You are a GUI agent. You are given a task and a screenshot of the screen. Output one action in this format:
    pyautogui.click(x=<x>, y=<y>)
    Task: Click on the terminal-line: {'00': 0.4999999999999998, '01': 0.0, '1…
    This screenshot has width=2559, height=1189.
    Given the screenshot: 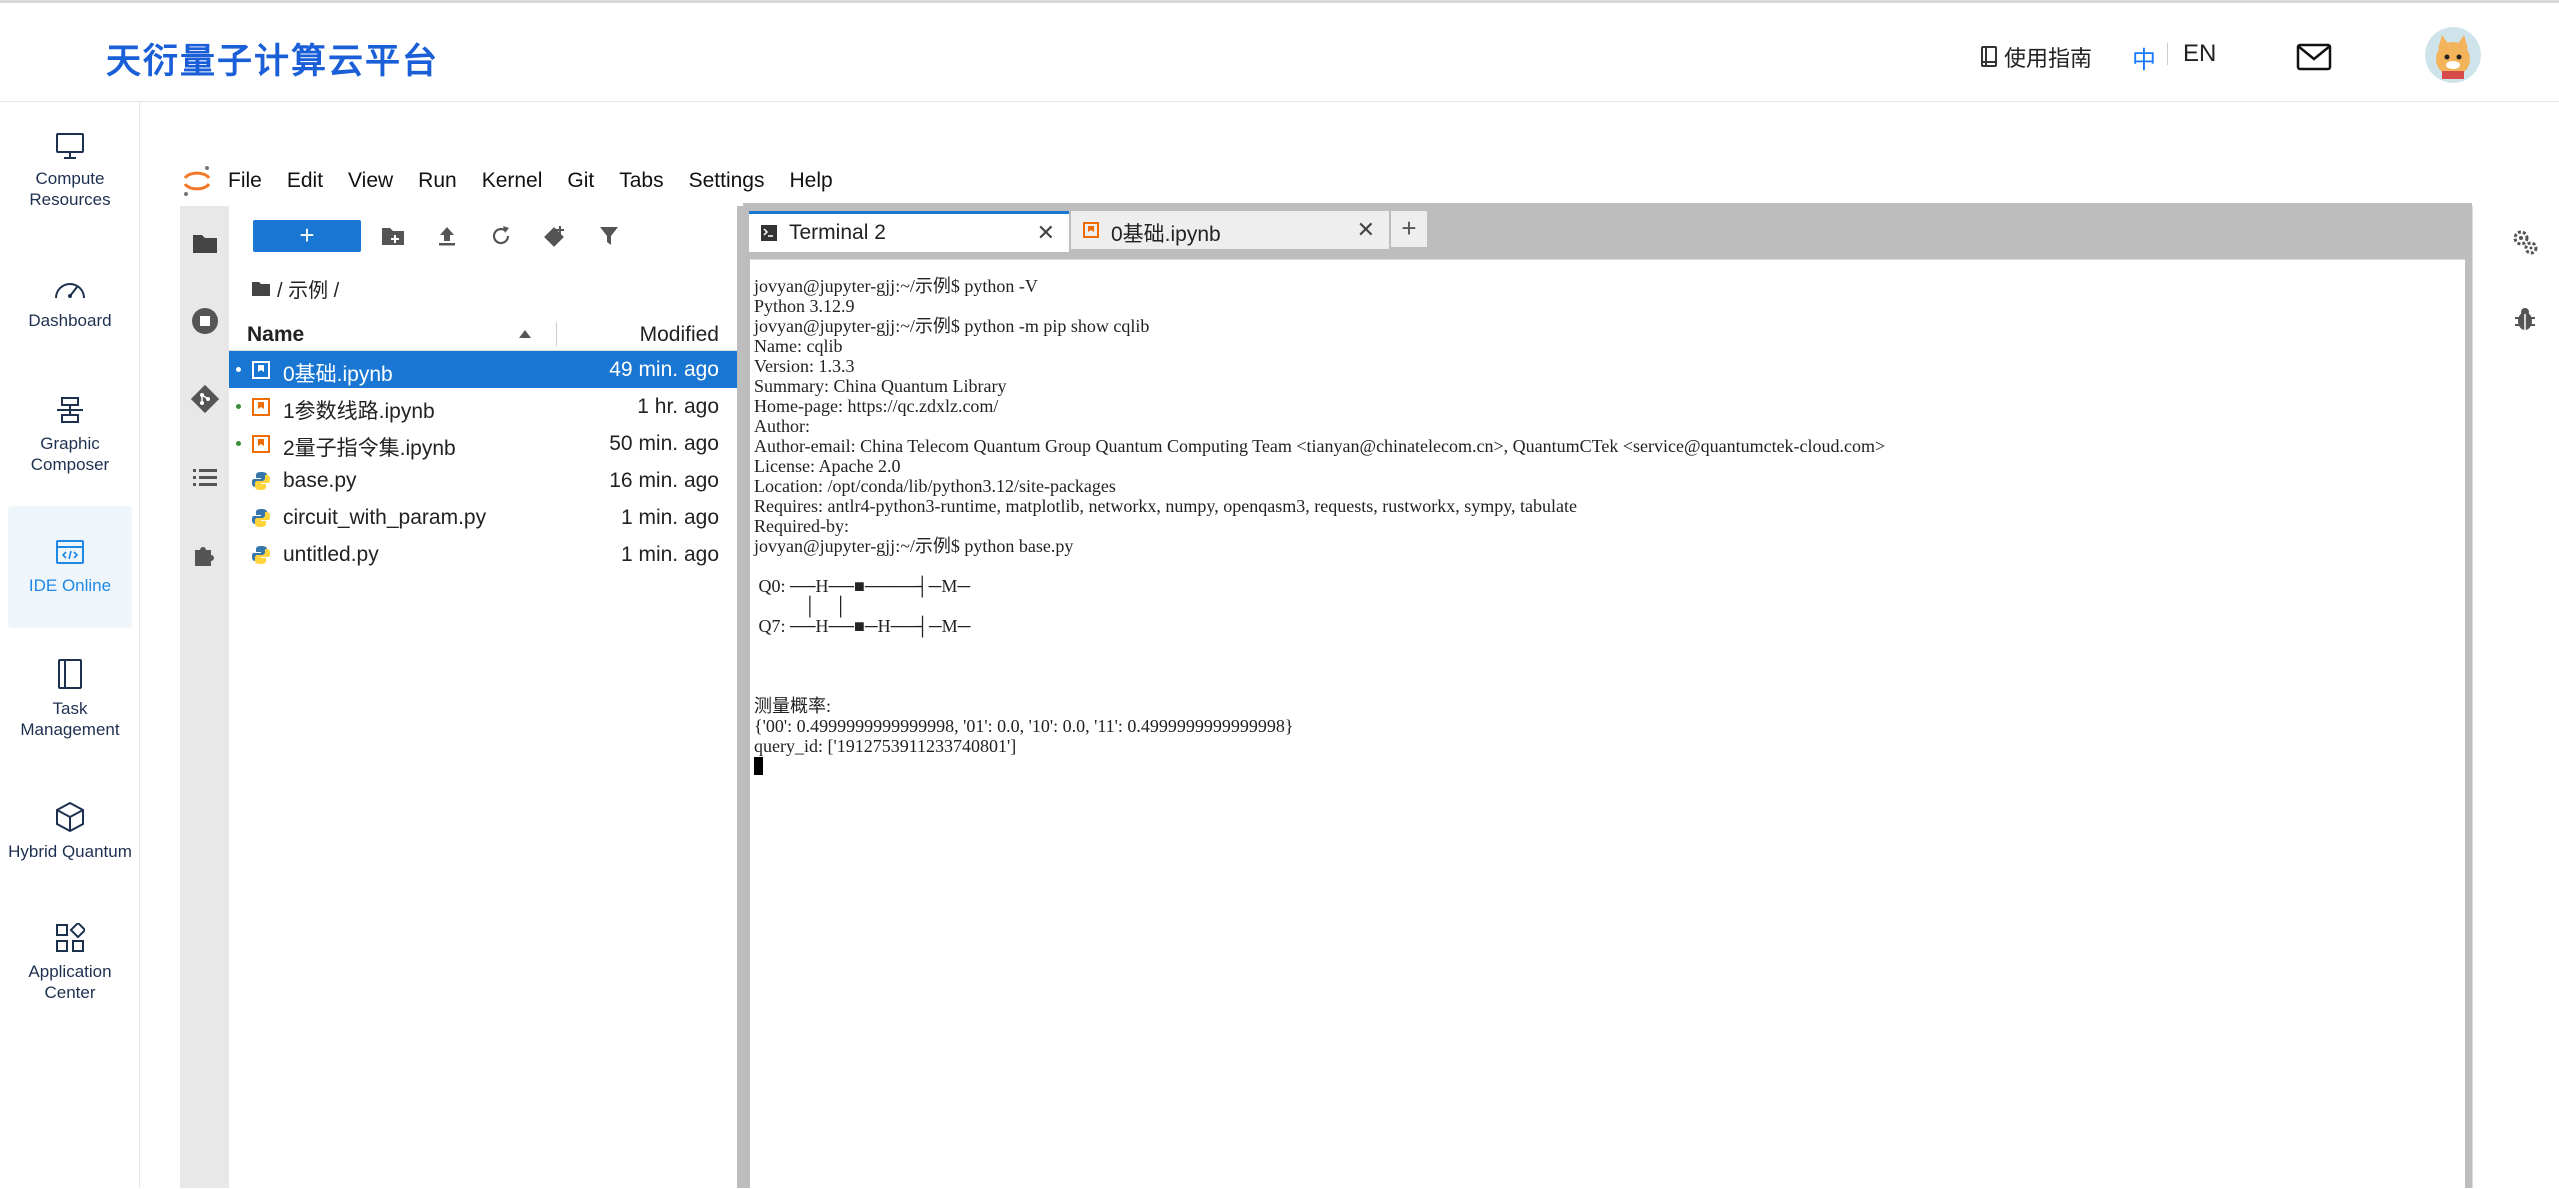 What is the action you would take?
    pyautogui.click(x=1024, y=726)
    